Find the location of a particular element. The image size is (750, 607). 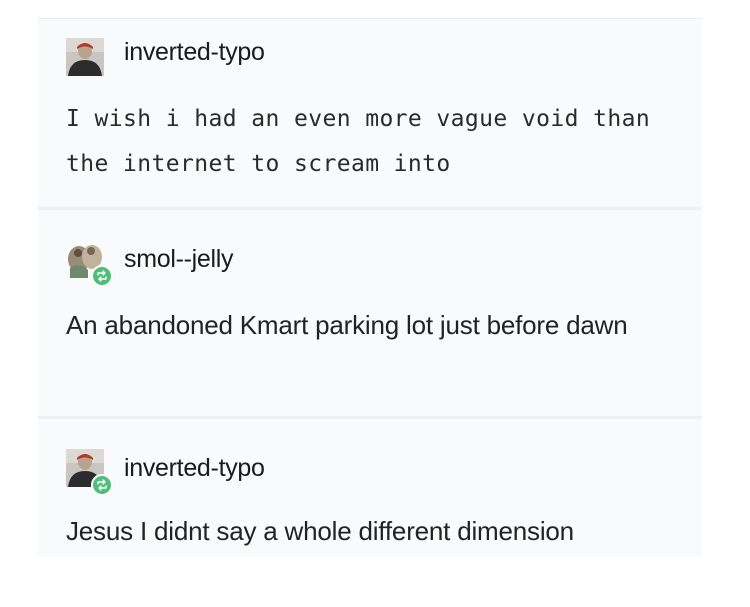

post-username: smol--jelly is located at coordinates (179, 259).